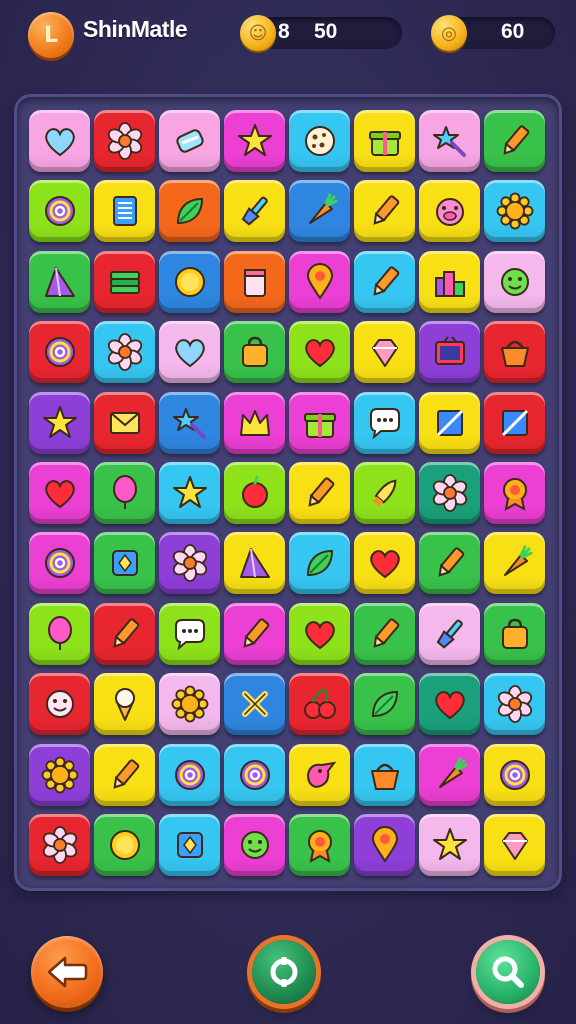 This screenshot has height=1024, width=576. I want to click on back-button, so click(67, 972).